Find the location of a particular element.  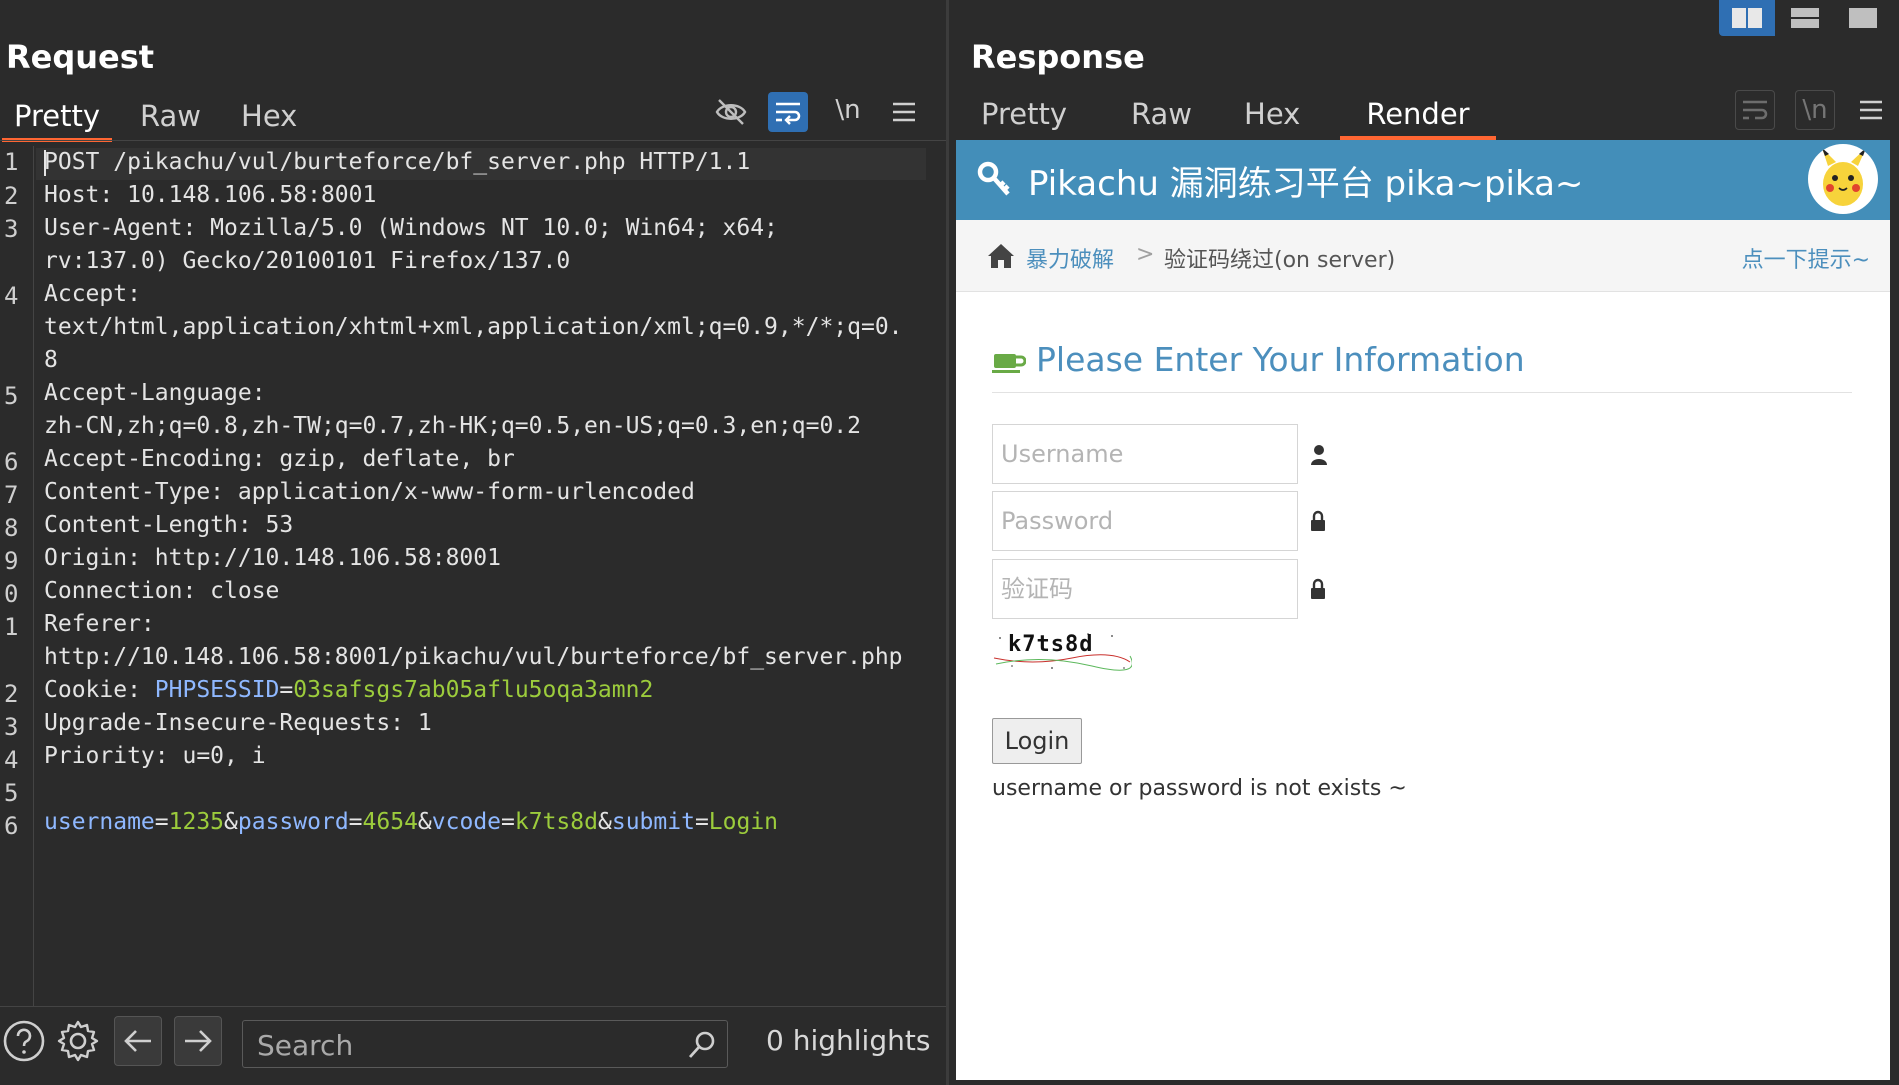

login-button: Login is located at coordinates (1037, 741).